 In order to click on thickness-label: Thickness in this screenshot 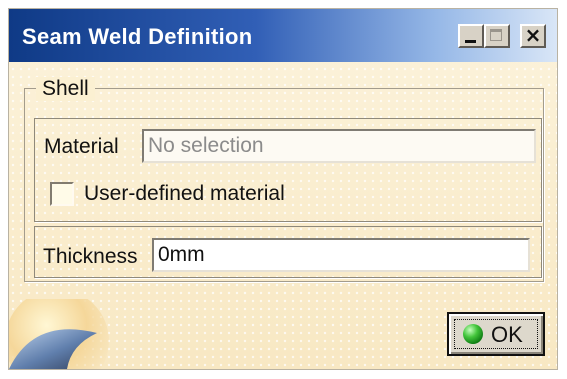, I will do `click(90, 256)`.